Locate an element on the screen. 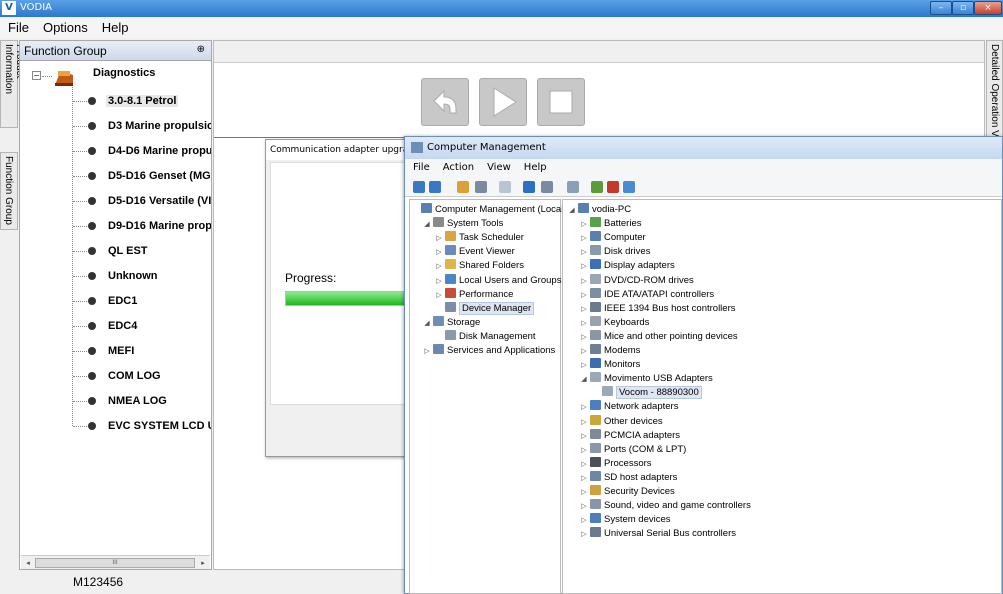  tree-item: ◢ vodia-PC is located at coordinates (599, 210).